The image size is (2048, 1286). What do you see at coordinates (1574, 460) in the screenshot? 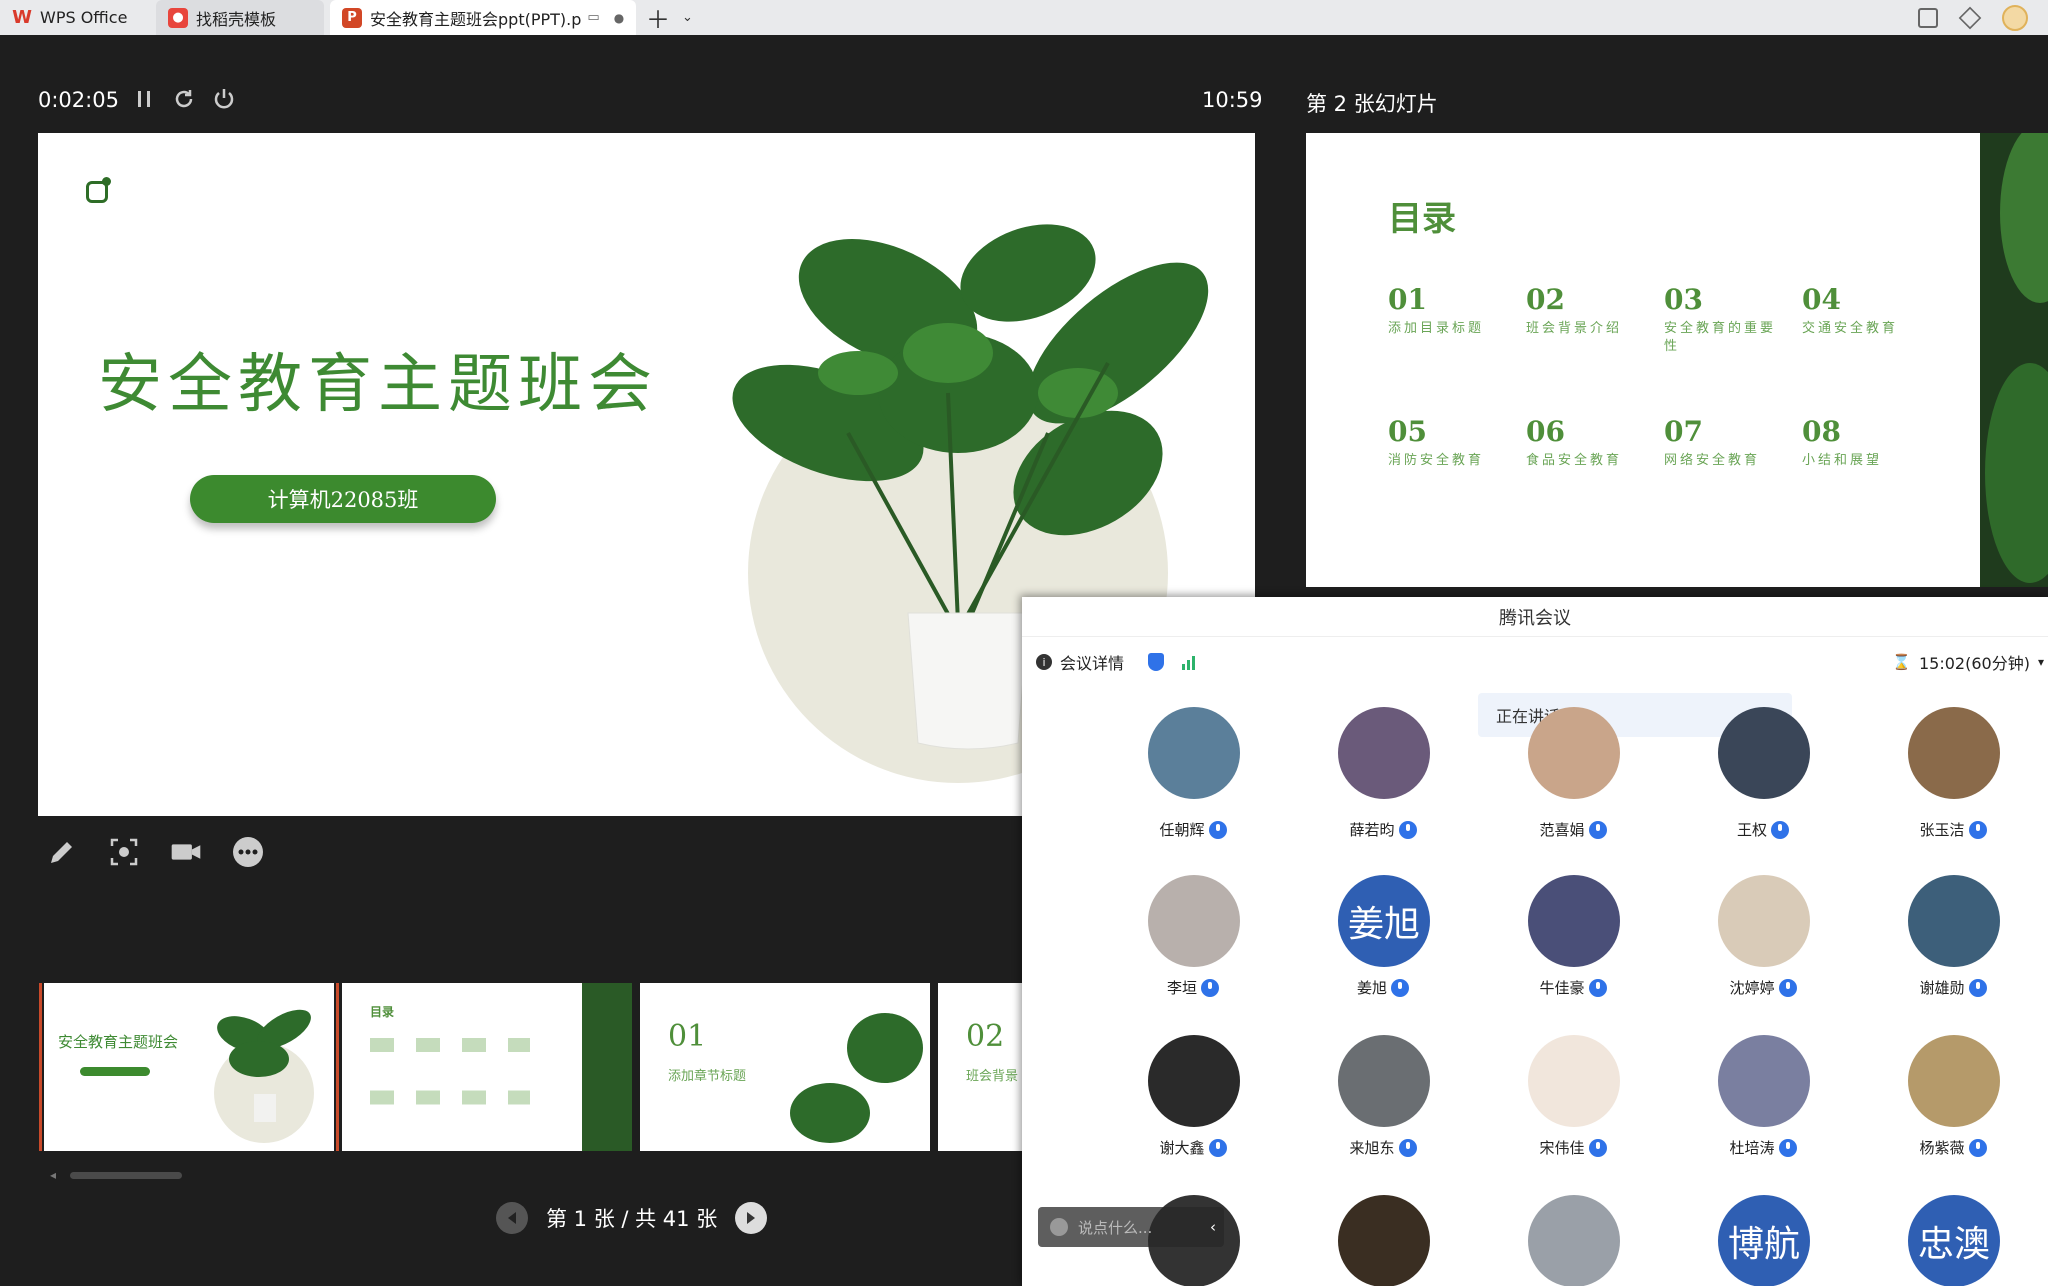
I see `toc-text: 食品安全教育` at bounding box center [1574, 460].